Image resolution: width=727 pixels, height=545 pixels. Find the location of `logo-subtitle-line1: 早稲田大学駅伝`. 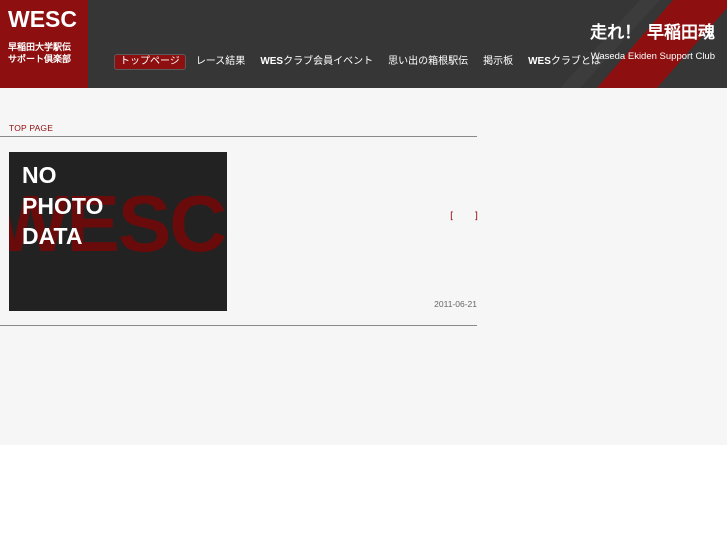

logo-subtitle-line1: 早稲田大学駅伝 is located at coordinates (40, 48).